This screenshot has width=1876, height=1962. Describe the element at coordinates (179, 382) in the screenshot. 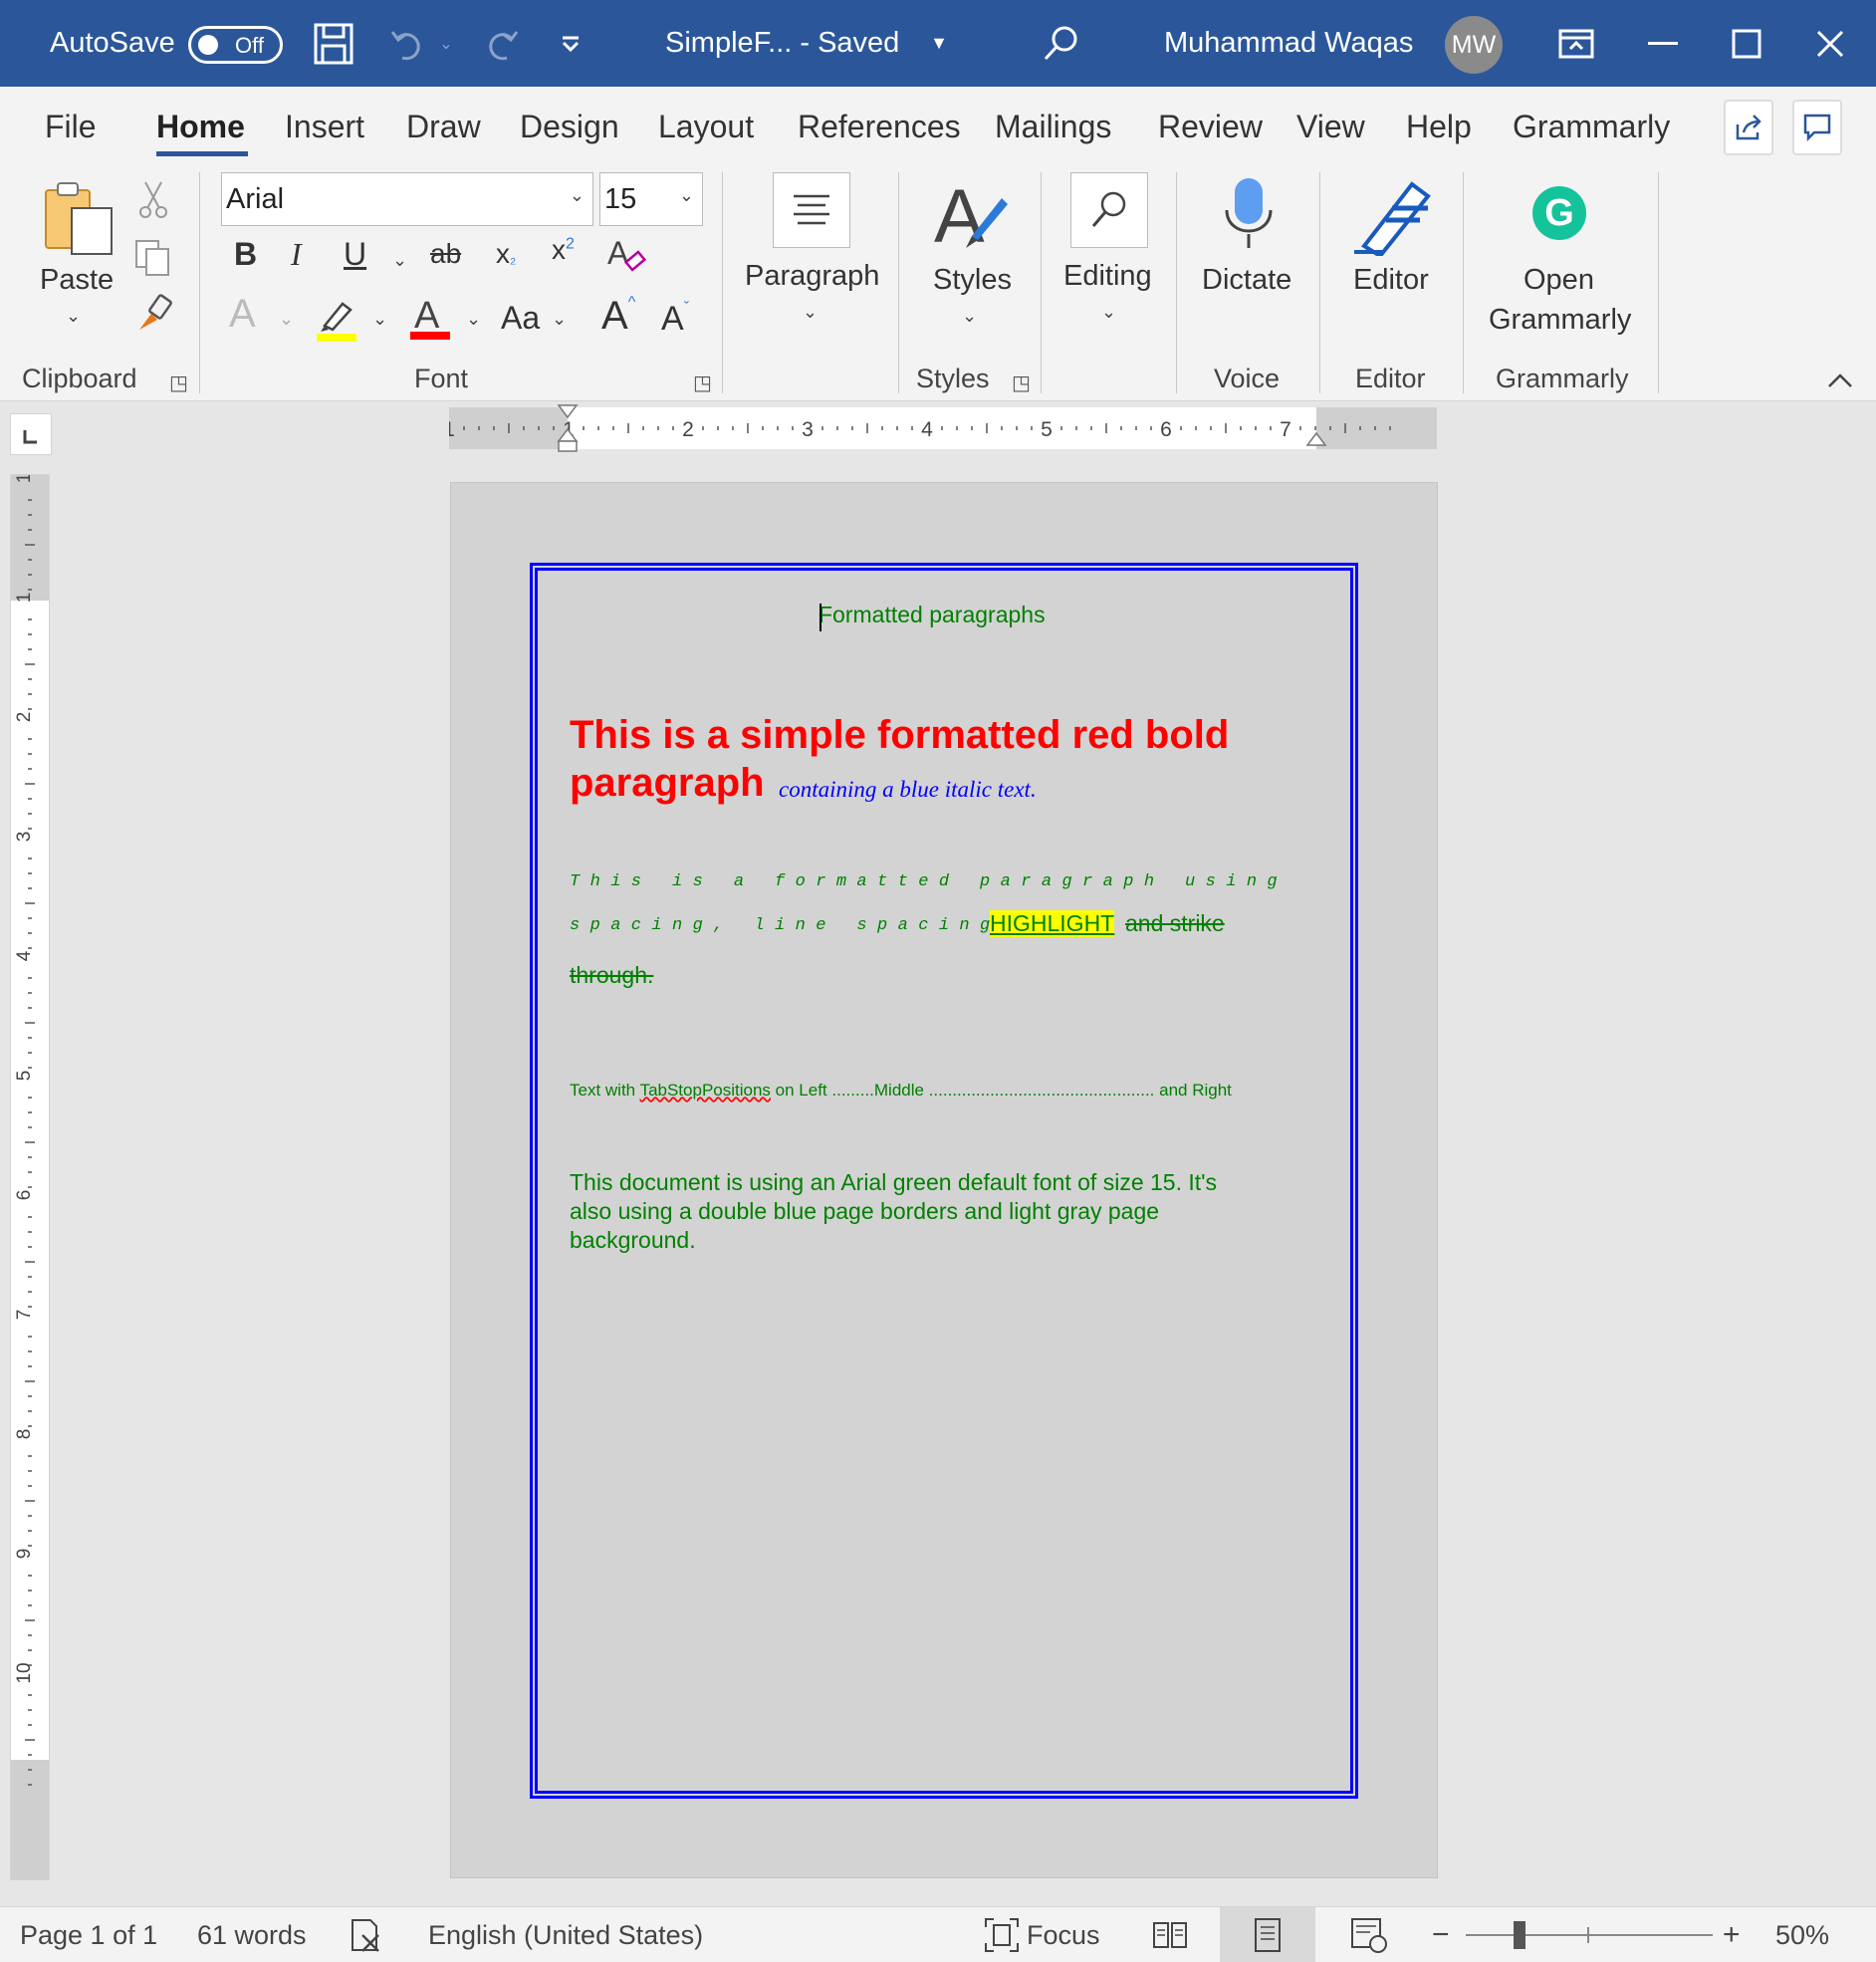

I see `clipboard-launcher-icon: ◳` at that location.